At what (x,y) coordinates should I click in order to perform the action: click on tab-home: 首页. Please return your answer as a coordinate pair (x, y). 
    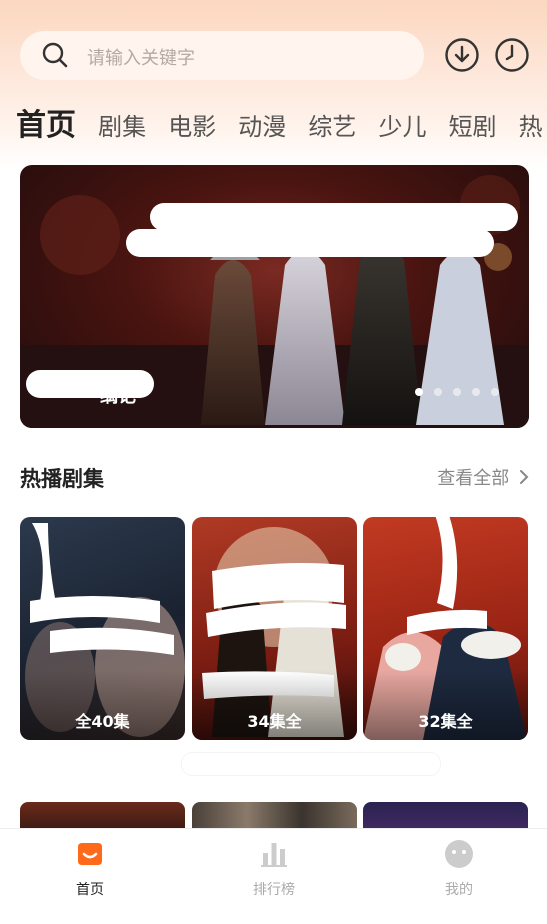
    Looking at the image, I should click on (46, 122).